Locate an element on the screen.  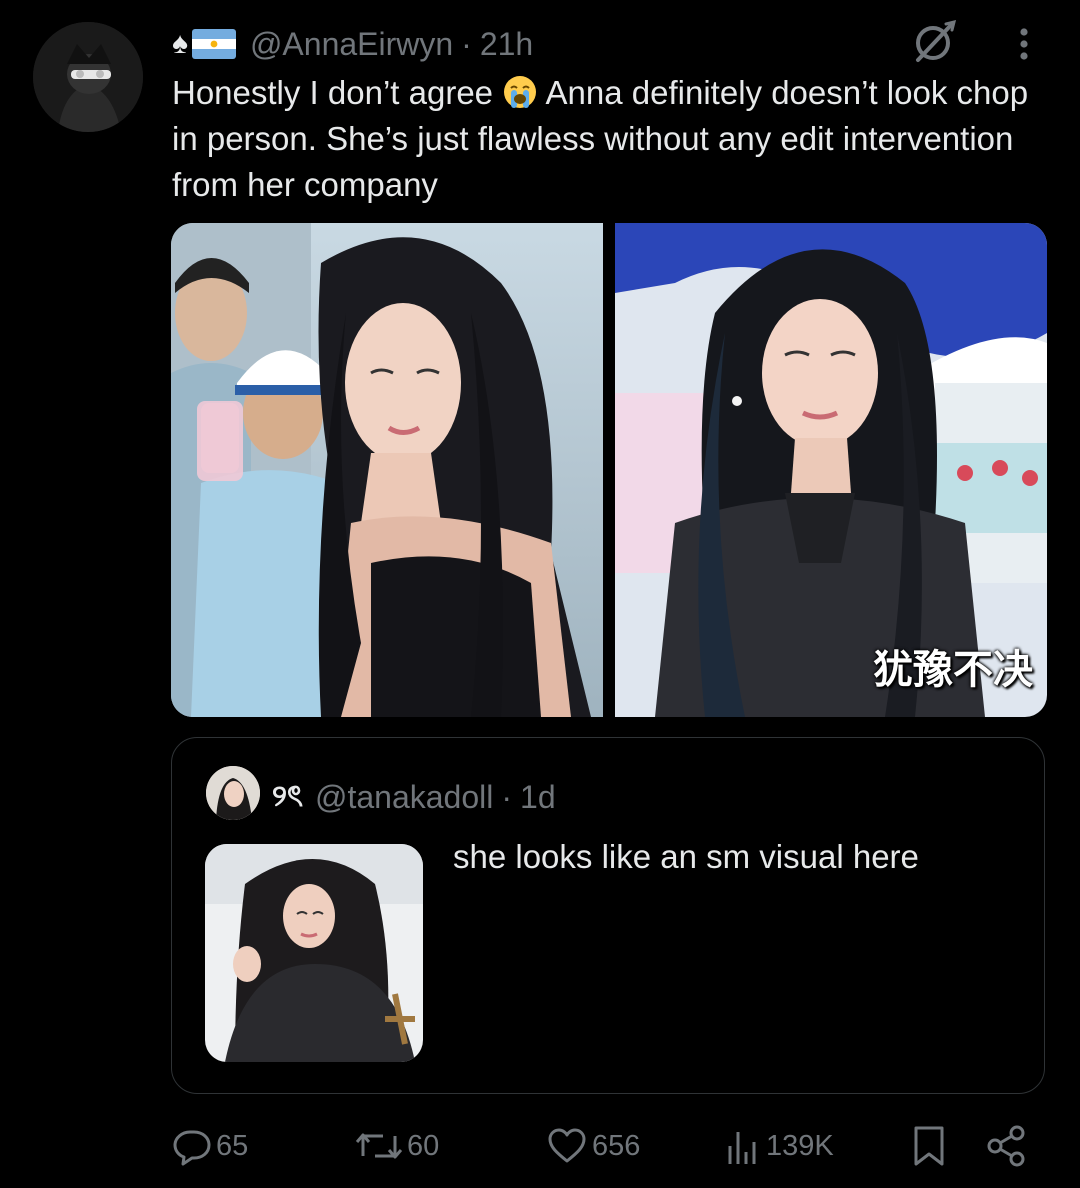
quoted-tweet-timestamp: 1d is located at coordinates (538, 797).